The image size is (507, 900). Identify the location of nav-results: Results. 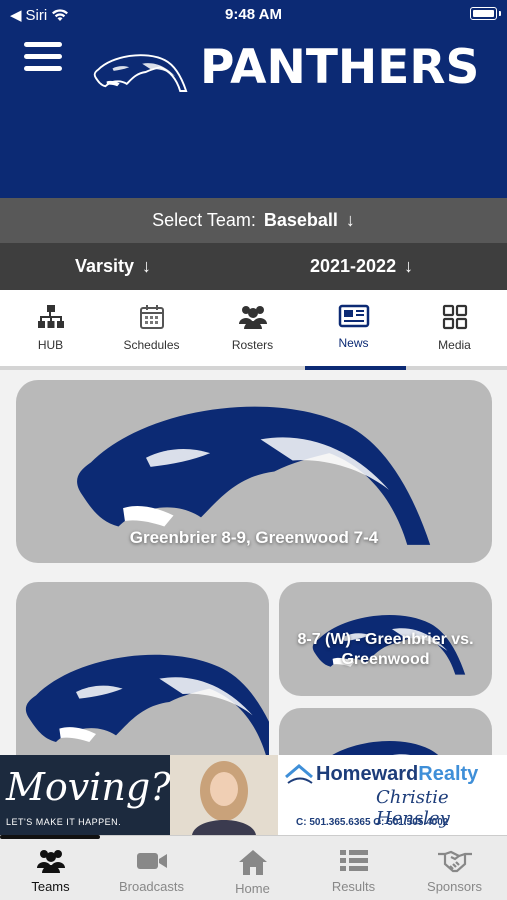
(353, 868).